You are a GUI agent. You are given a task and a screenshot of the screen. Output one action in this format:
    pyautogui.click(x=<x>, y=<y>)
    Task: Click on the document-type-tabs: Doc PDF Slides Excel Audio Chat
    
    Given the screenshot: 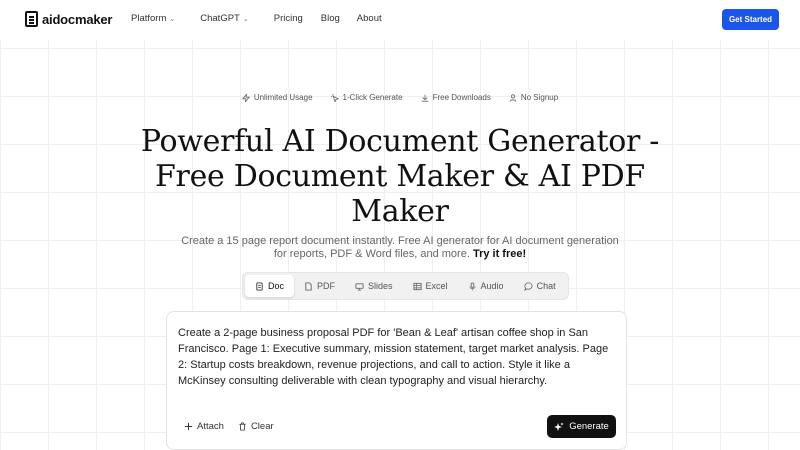 What is the action you would take?
    pyautogui.click(x=405, y=286)
    